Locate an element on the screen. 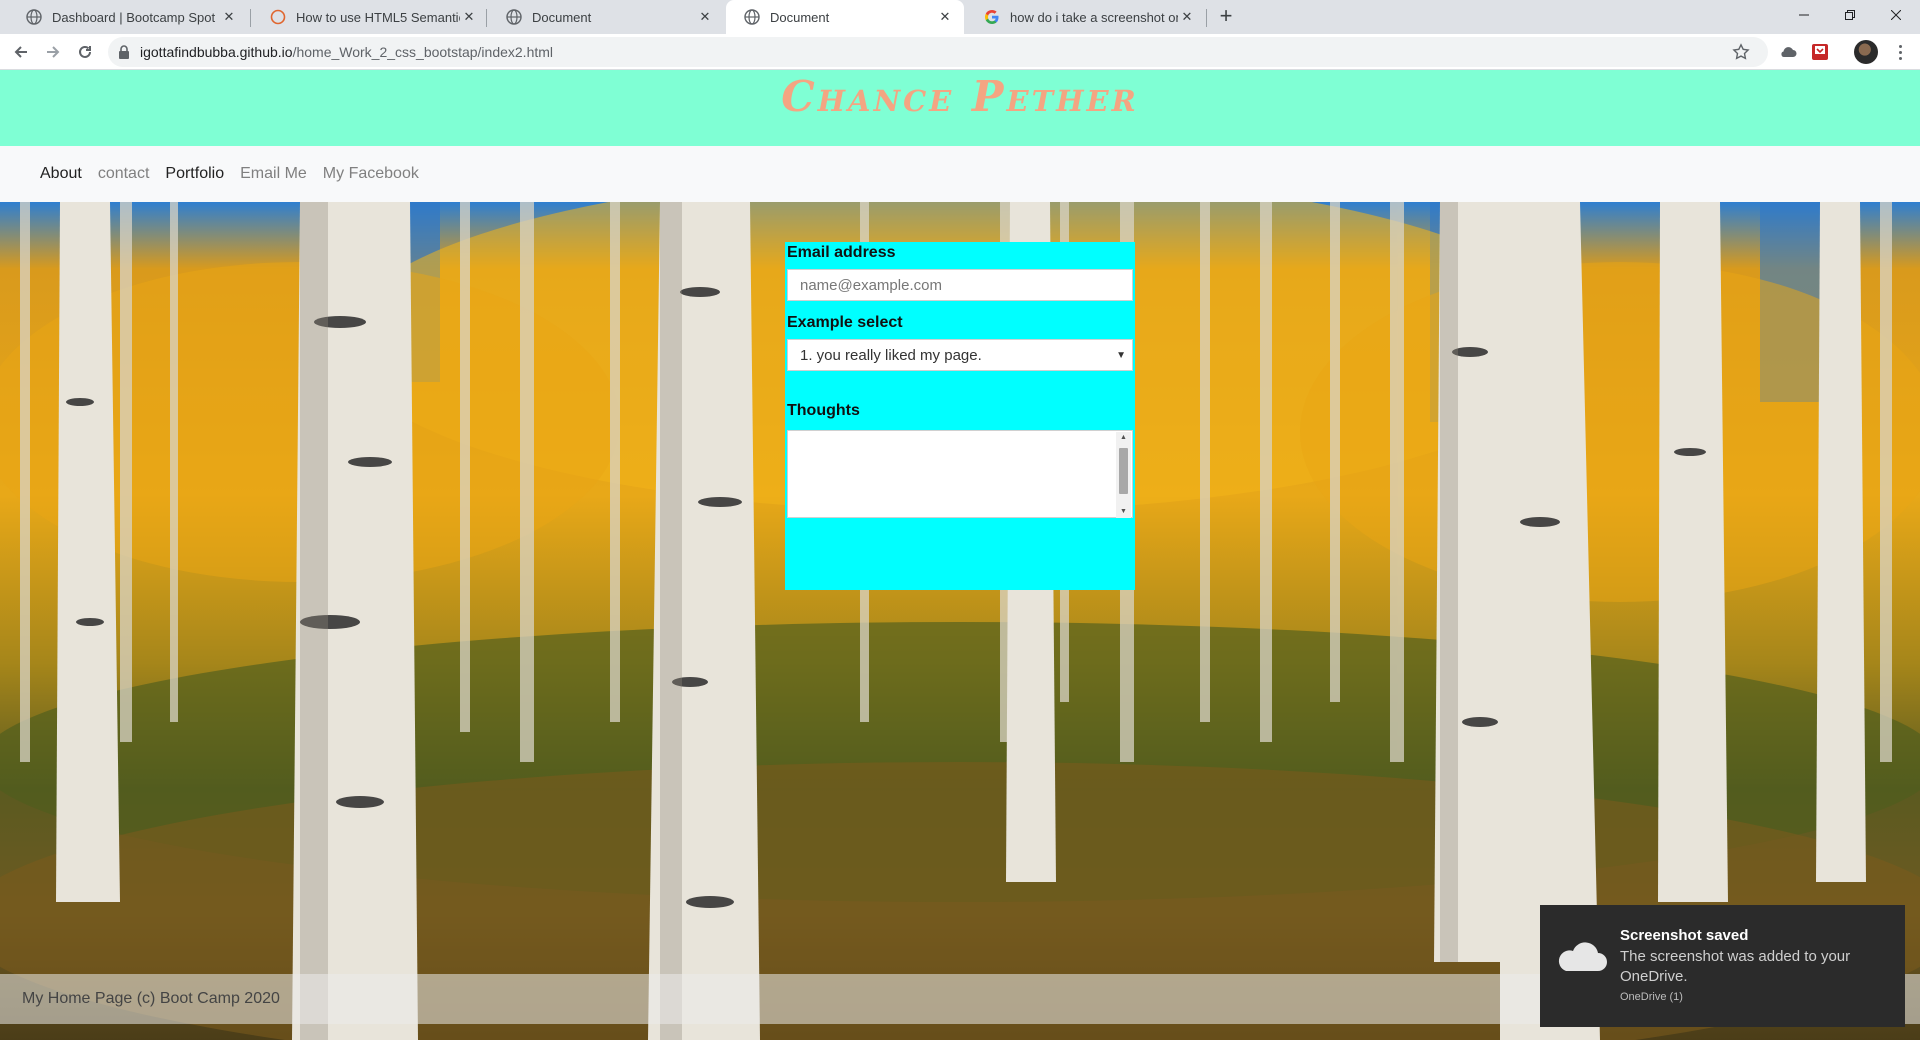 The width and height of the screenshot is (1920, 1040). email-label: Email address is located at coordinates (841, 252).